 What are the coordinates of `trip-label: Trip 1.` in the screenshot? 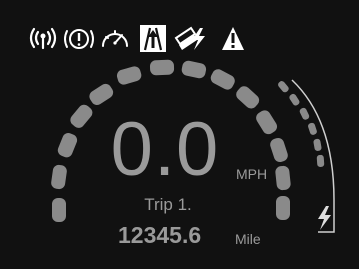 It's located at (168, 204).